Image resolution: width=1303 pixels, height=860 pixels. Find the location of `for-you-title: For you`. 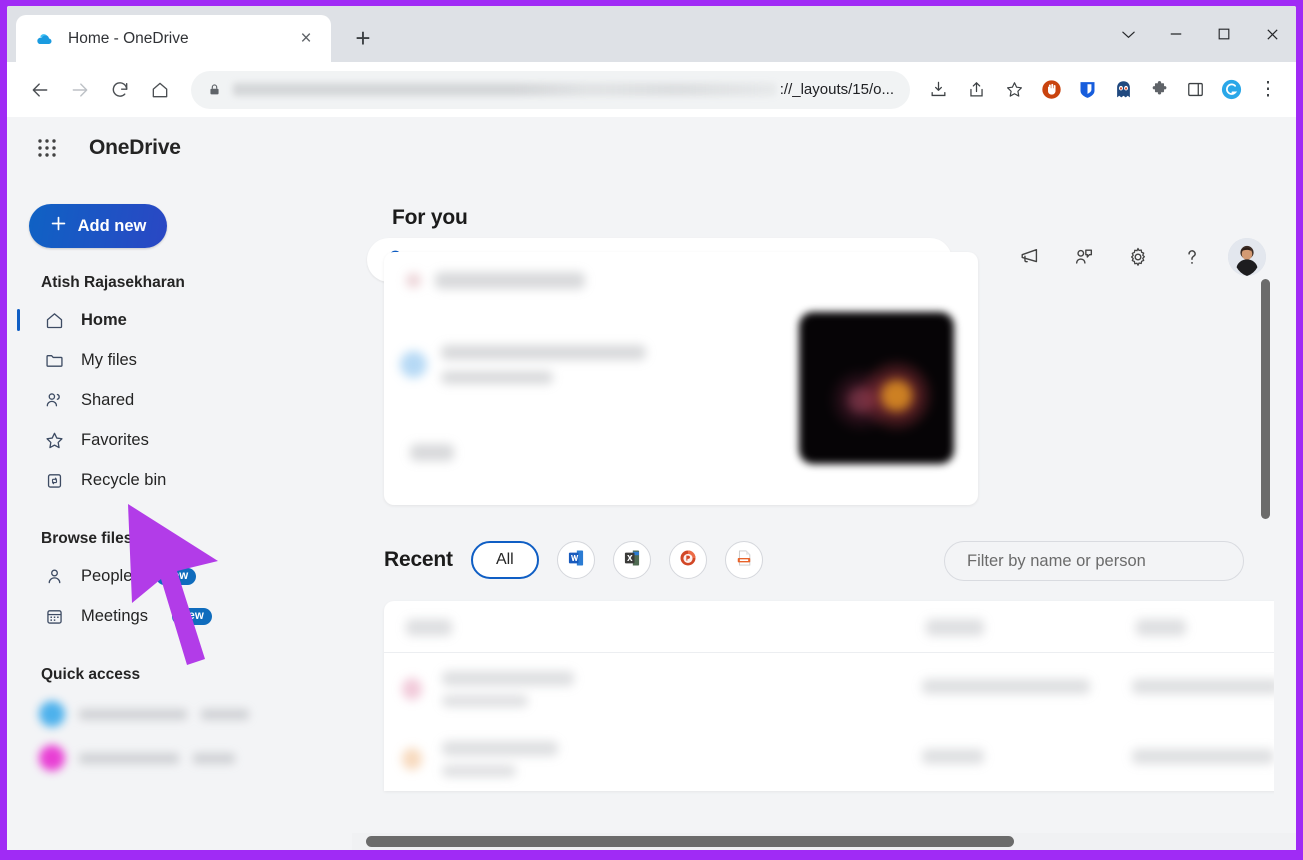

for-you-title: For you is located at coordinates (430, 217).